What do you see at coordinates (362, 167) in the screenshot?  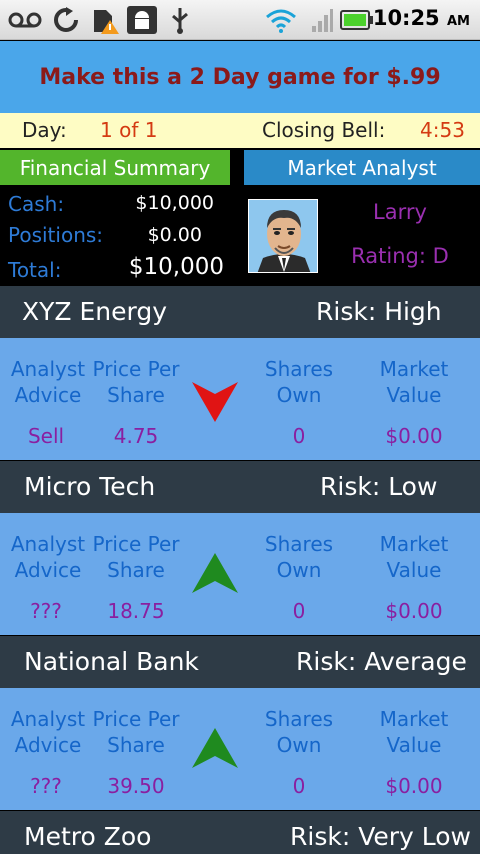 I see `tab-market-analyst: Market Analyst` at bounding box center [362, 167].